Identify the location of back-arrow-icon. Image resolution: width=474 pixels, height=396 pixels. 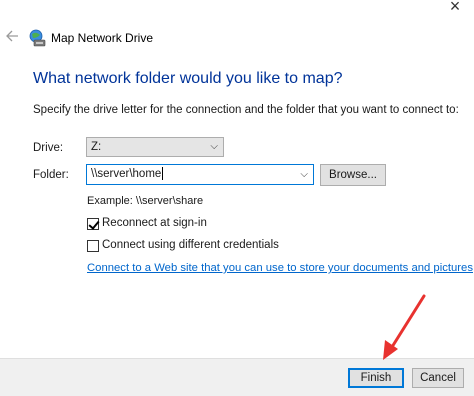
(13, 38).